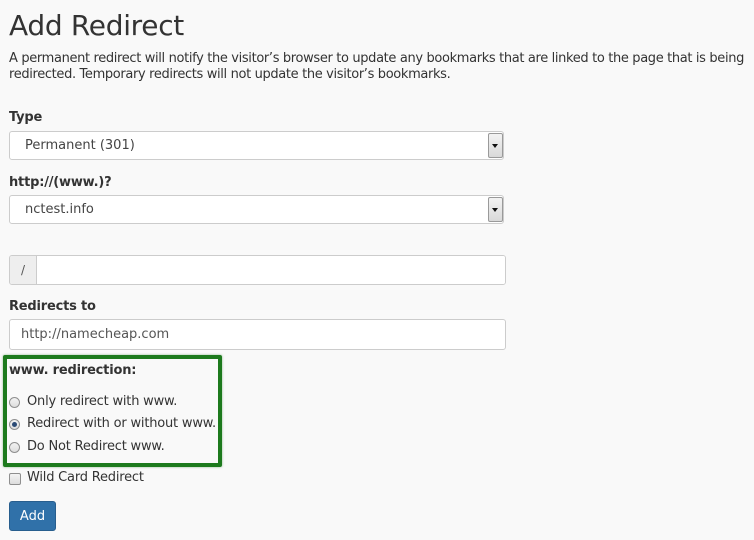 The image size is (754, 540). What do you see at coordinates (60, 182) in the screenshot?
I see `domain-label: http://(www.)?` at bounding box center [60, 182].